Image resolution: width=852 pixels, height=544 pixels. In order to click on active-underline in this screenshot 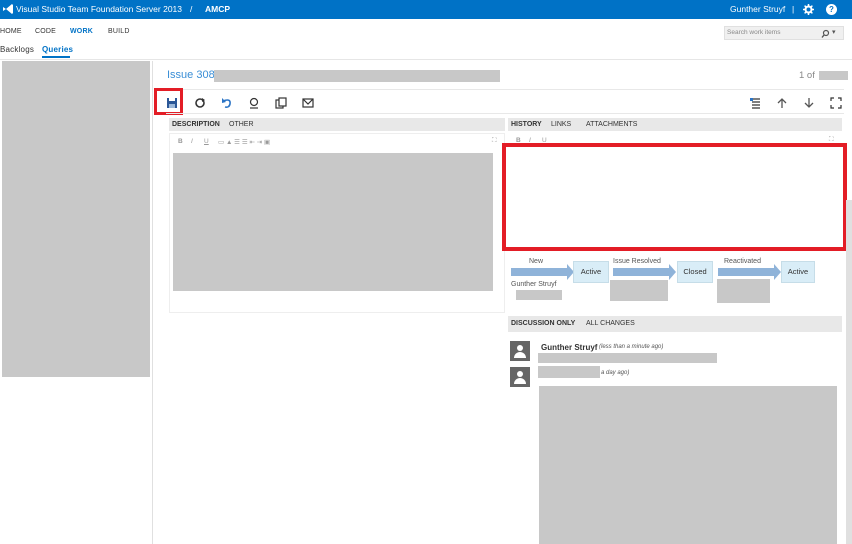, I will do `click(56, 57)`.